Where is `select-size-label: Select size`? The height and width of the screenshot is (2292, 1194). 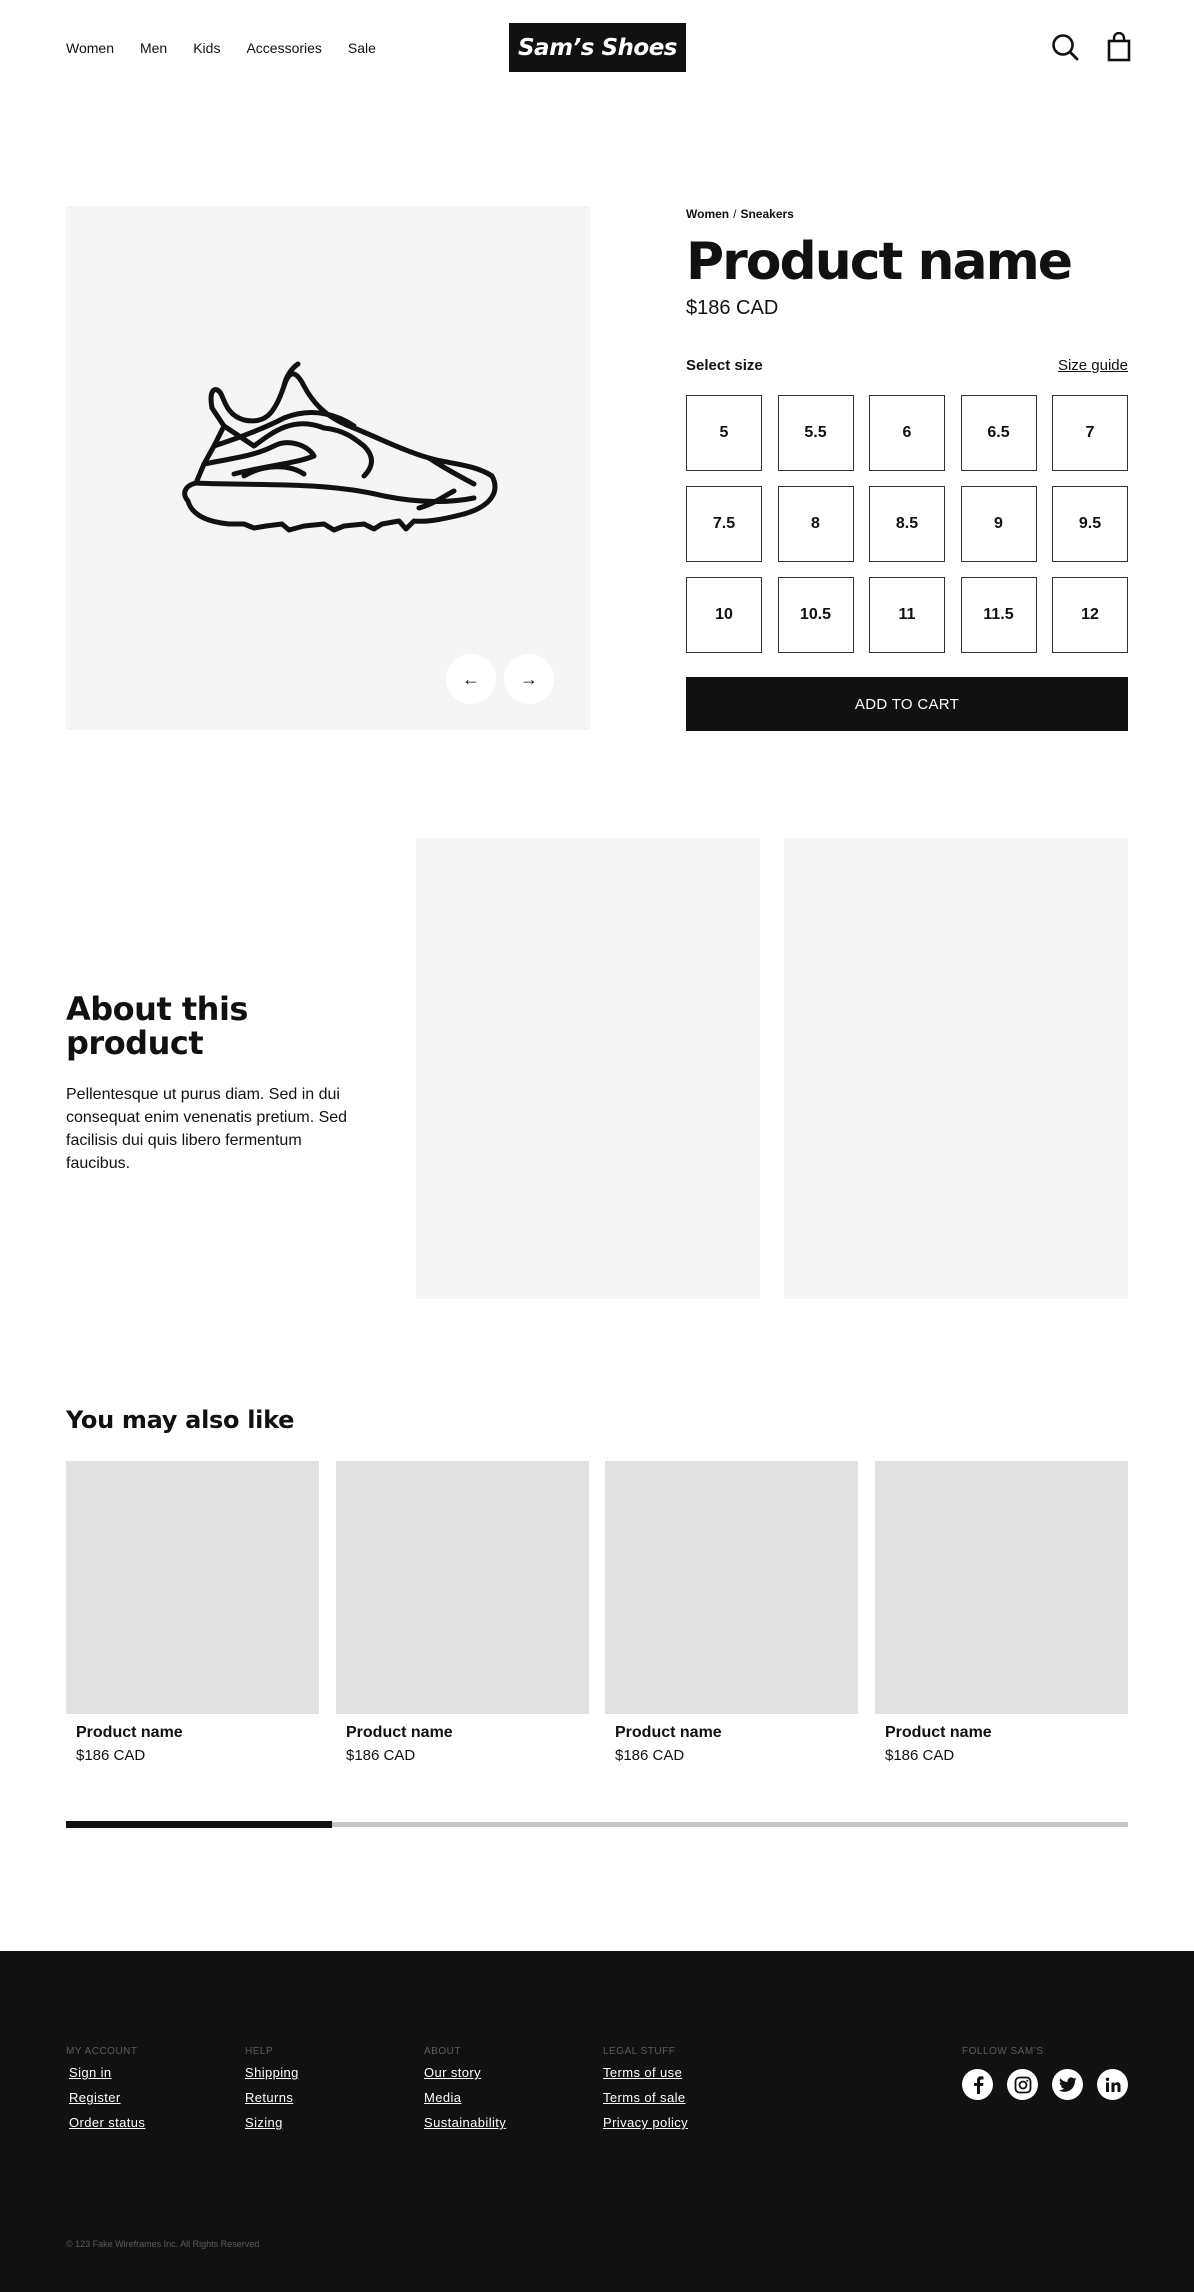
select-size-label: Select size is located at coordinates (724, 365).